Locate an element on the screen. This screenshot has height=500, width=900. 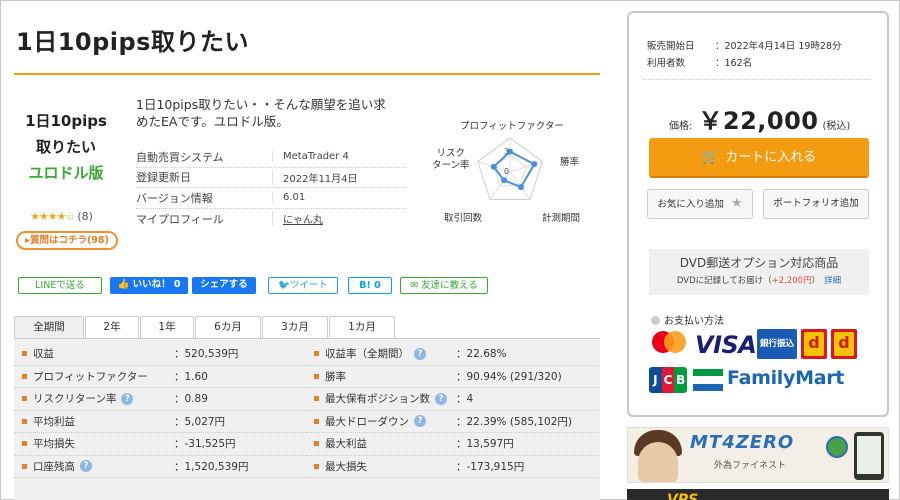
stat-label: 最大損失 is located at coordinates (346, 466).